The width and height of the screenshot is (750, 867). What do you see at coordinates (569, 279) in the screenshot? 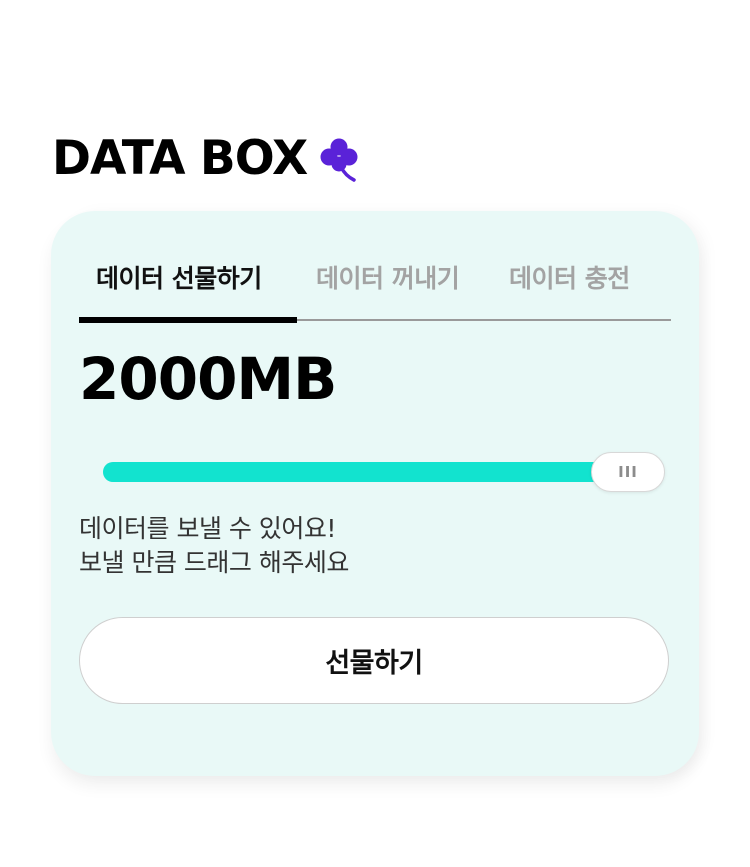
I see `tab-data-charge: 데이터 충전` at bounding box center [569, 279].